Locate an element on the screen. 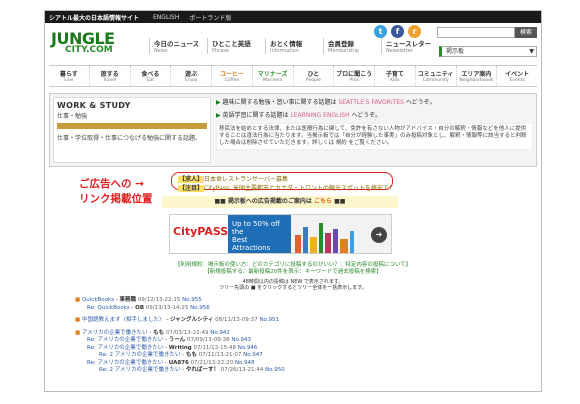  thread-title: Re: QuickBooks is located at coordinates (108, 308).